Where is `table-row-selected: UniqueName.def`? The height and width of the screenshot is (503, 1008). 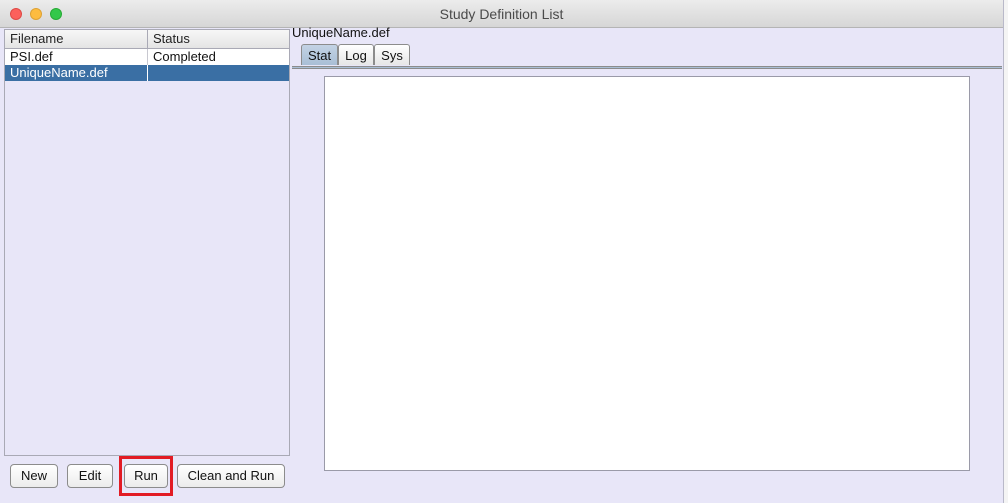
table-row-selected: UniqueName.def is located at coordinates (147, 73).